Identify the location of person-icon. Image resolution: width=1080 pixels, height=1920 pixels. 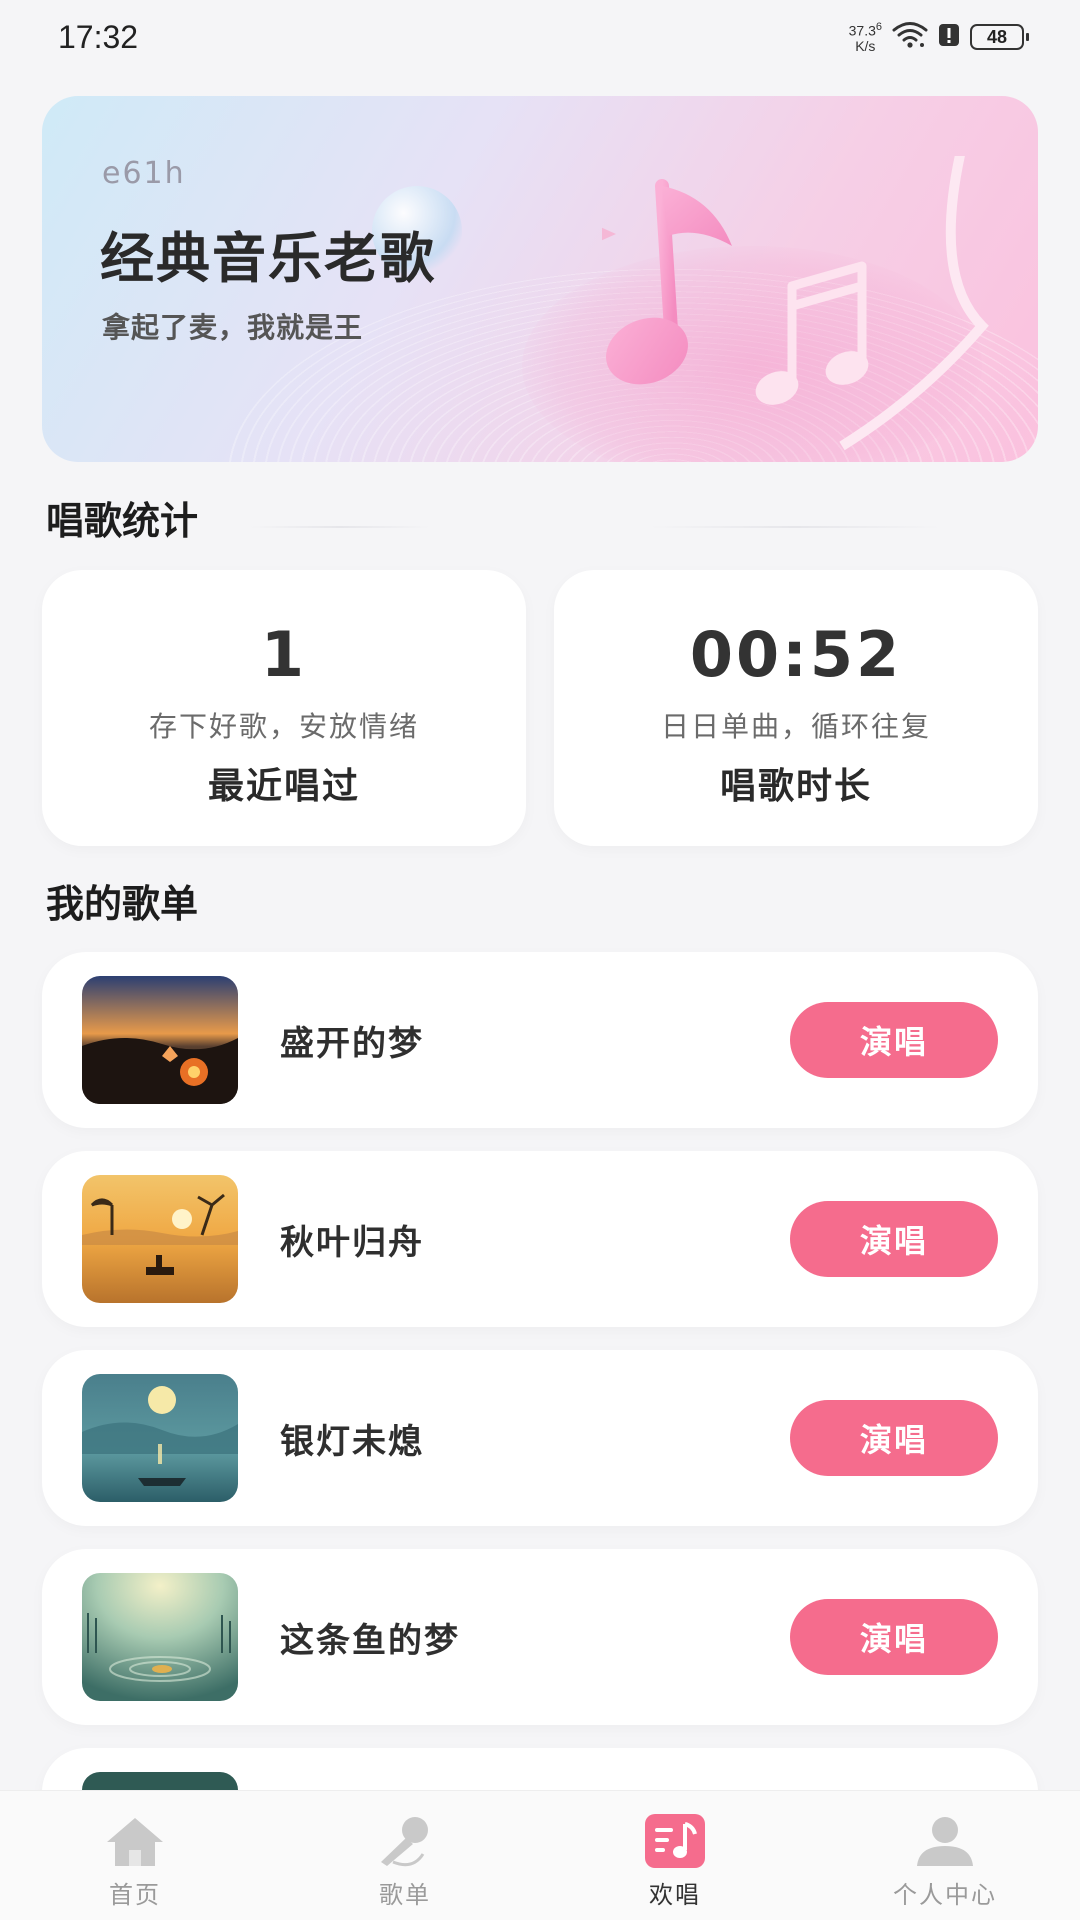
(945, 1841).